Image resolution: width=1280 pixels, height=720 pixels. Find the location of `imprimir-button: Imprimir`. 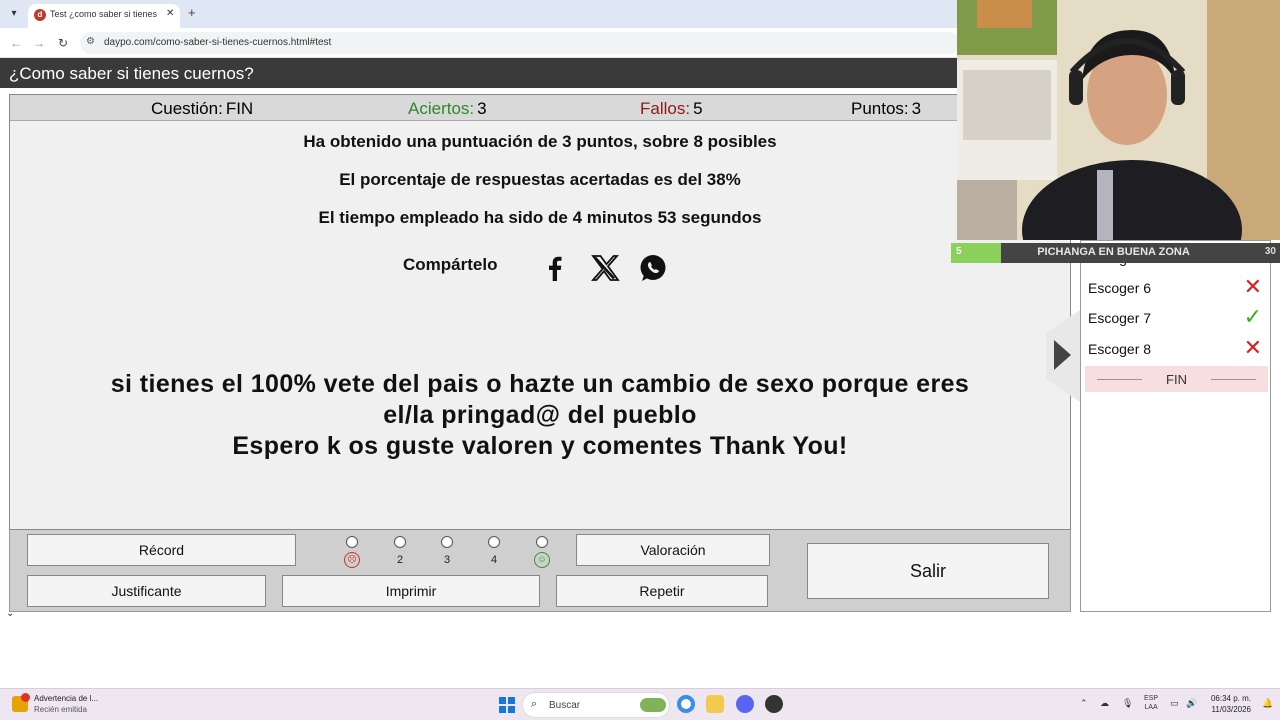

imprimir-button: Imprimir is located at coordinates (411, 591).